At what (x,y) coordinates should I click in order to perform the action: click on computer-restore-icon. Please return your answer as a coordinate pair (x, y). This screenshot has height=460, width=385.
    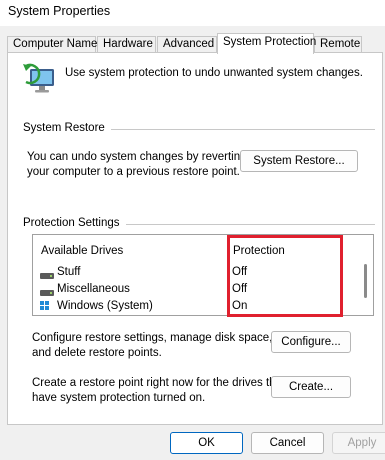
    Looking at the image, I should click on (41, 80).